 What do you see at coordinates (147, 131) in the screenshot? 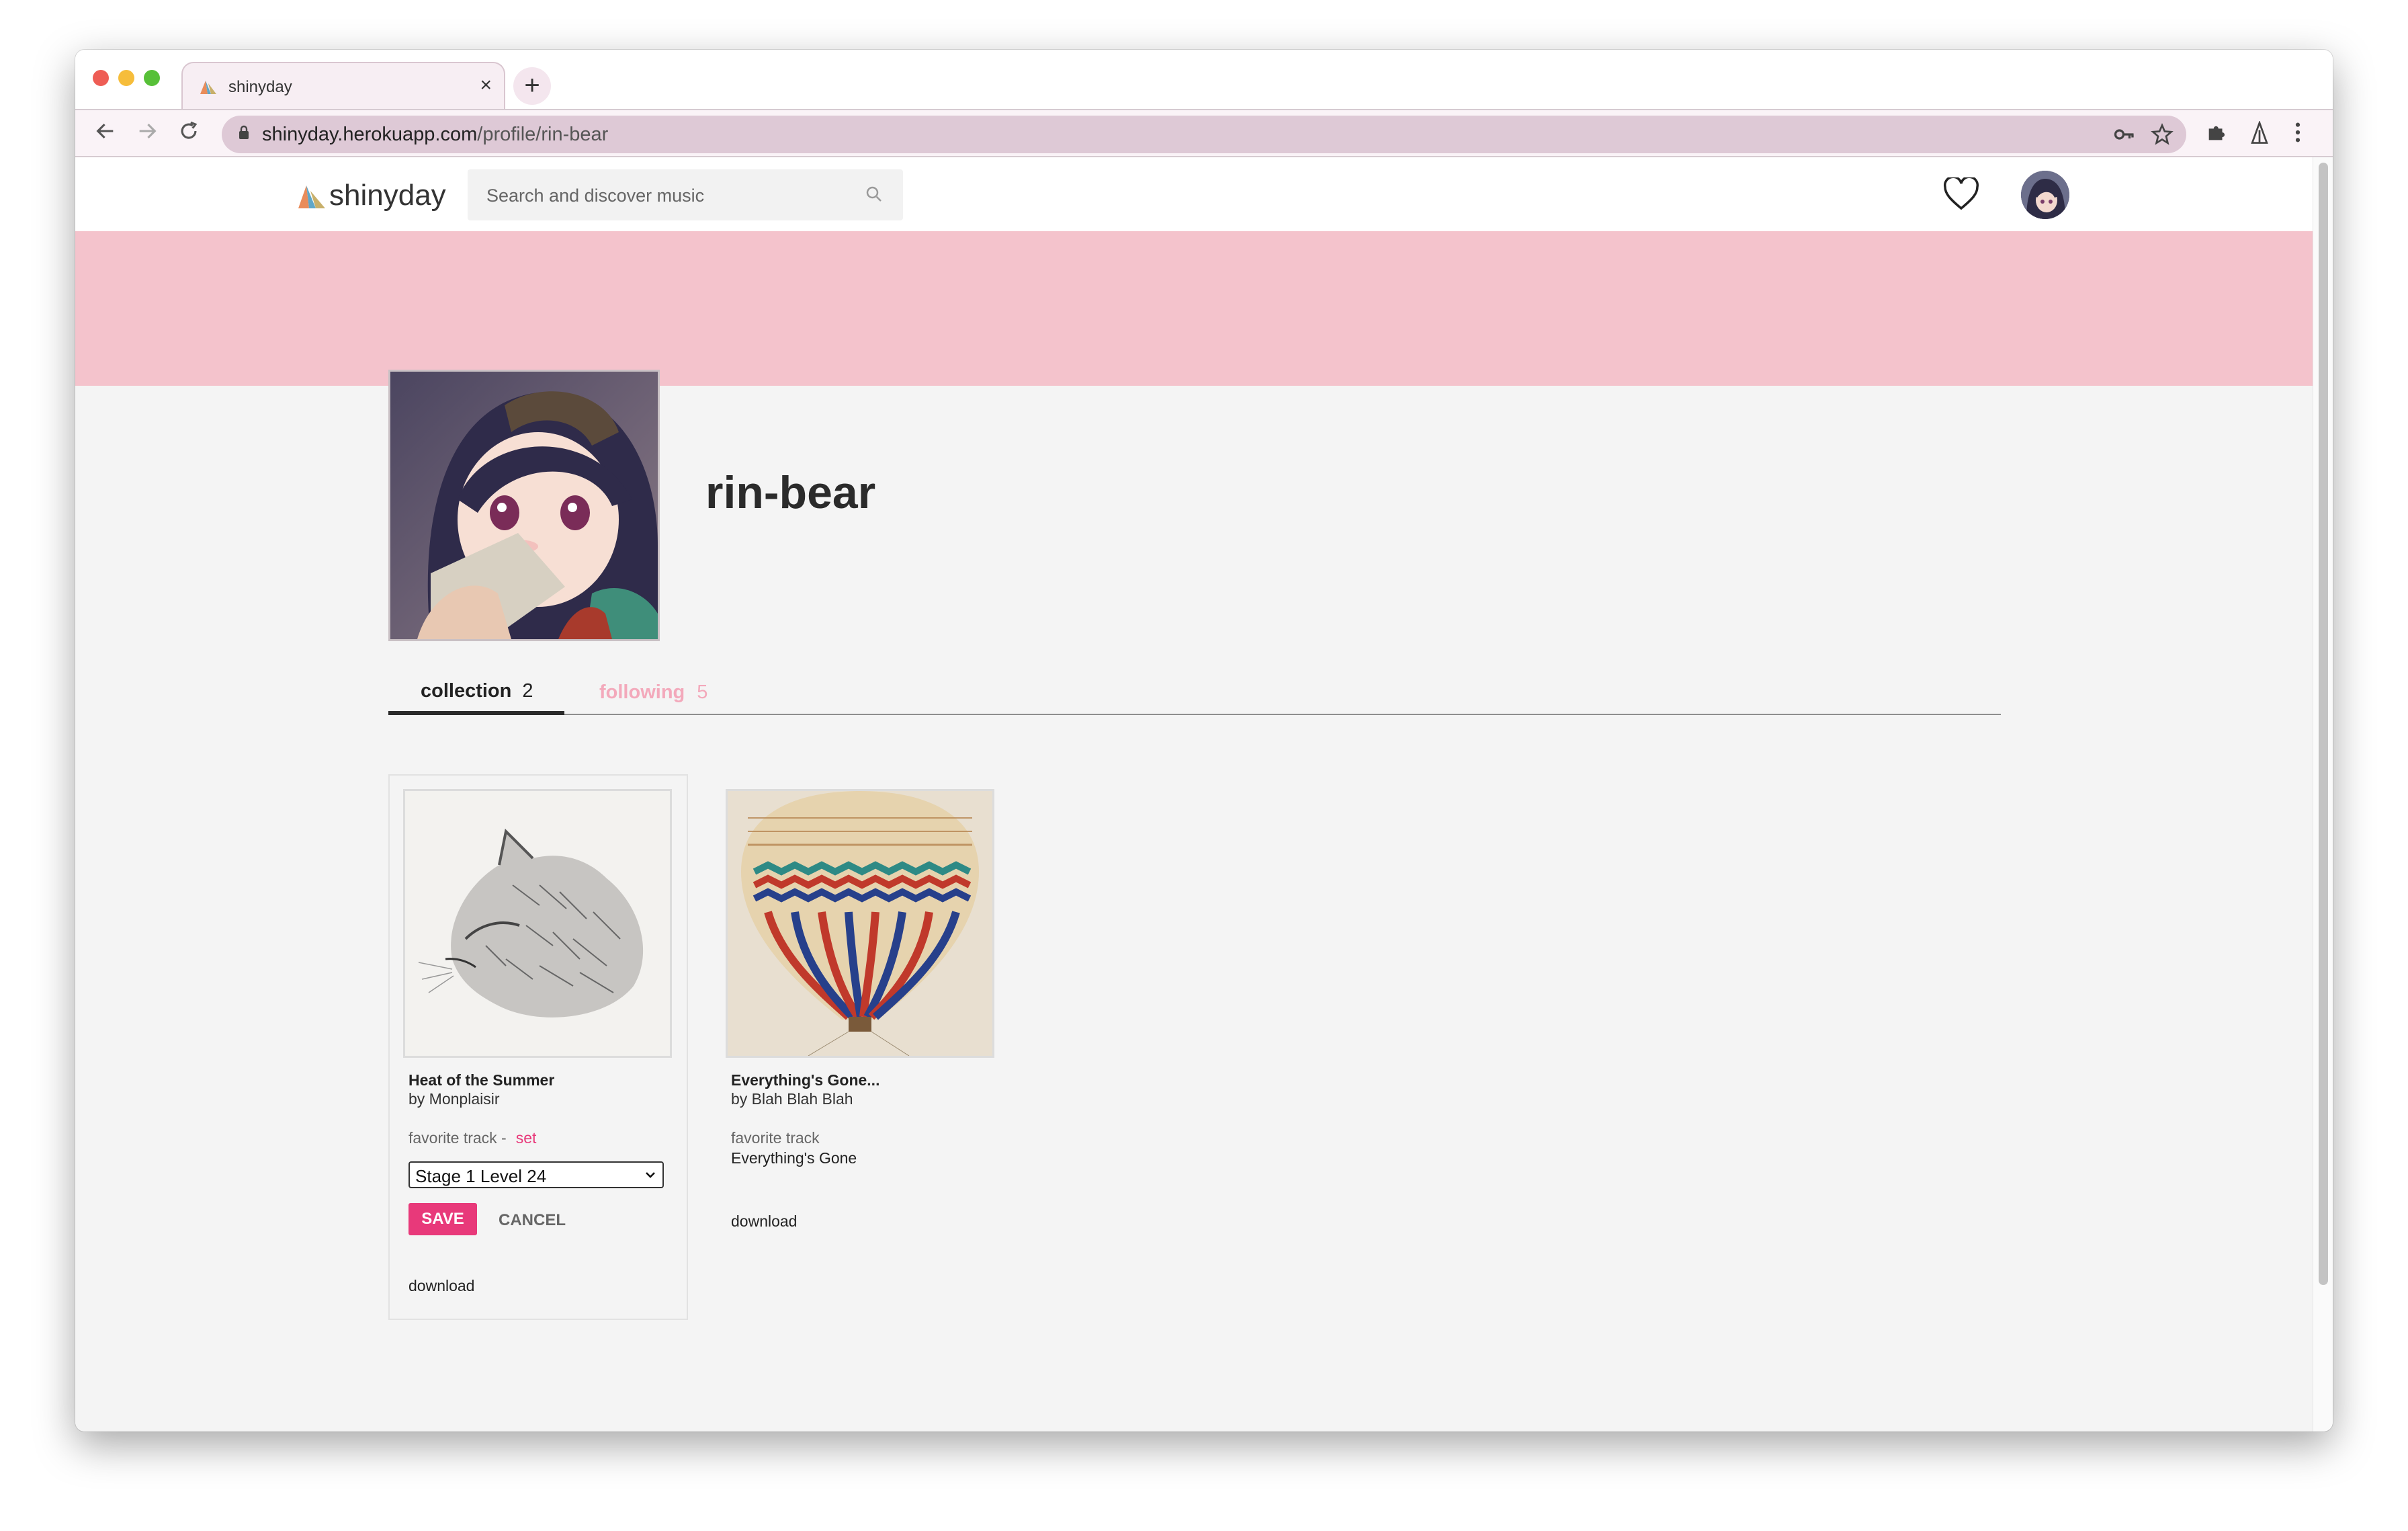
I see `forward-icon` at bounding box center [147, 131].